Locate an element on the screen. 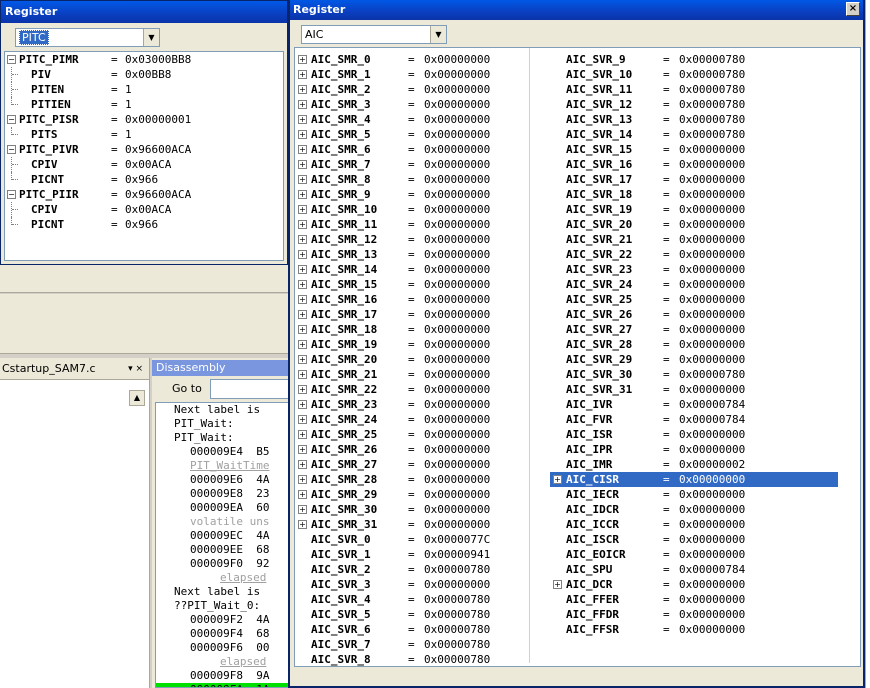 The height and width of the screenshot is (688, 870). register-field-row: PITIEN = 1 is located at coordinates (144, 104).